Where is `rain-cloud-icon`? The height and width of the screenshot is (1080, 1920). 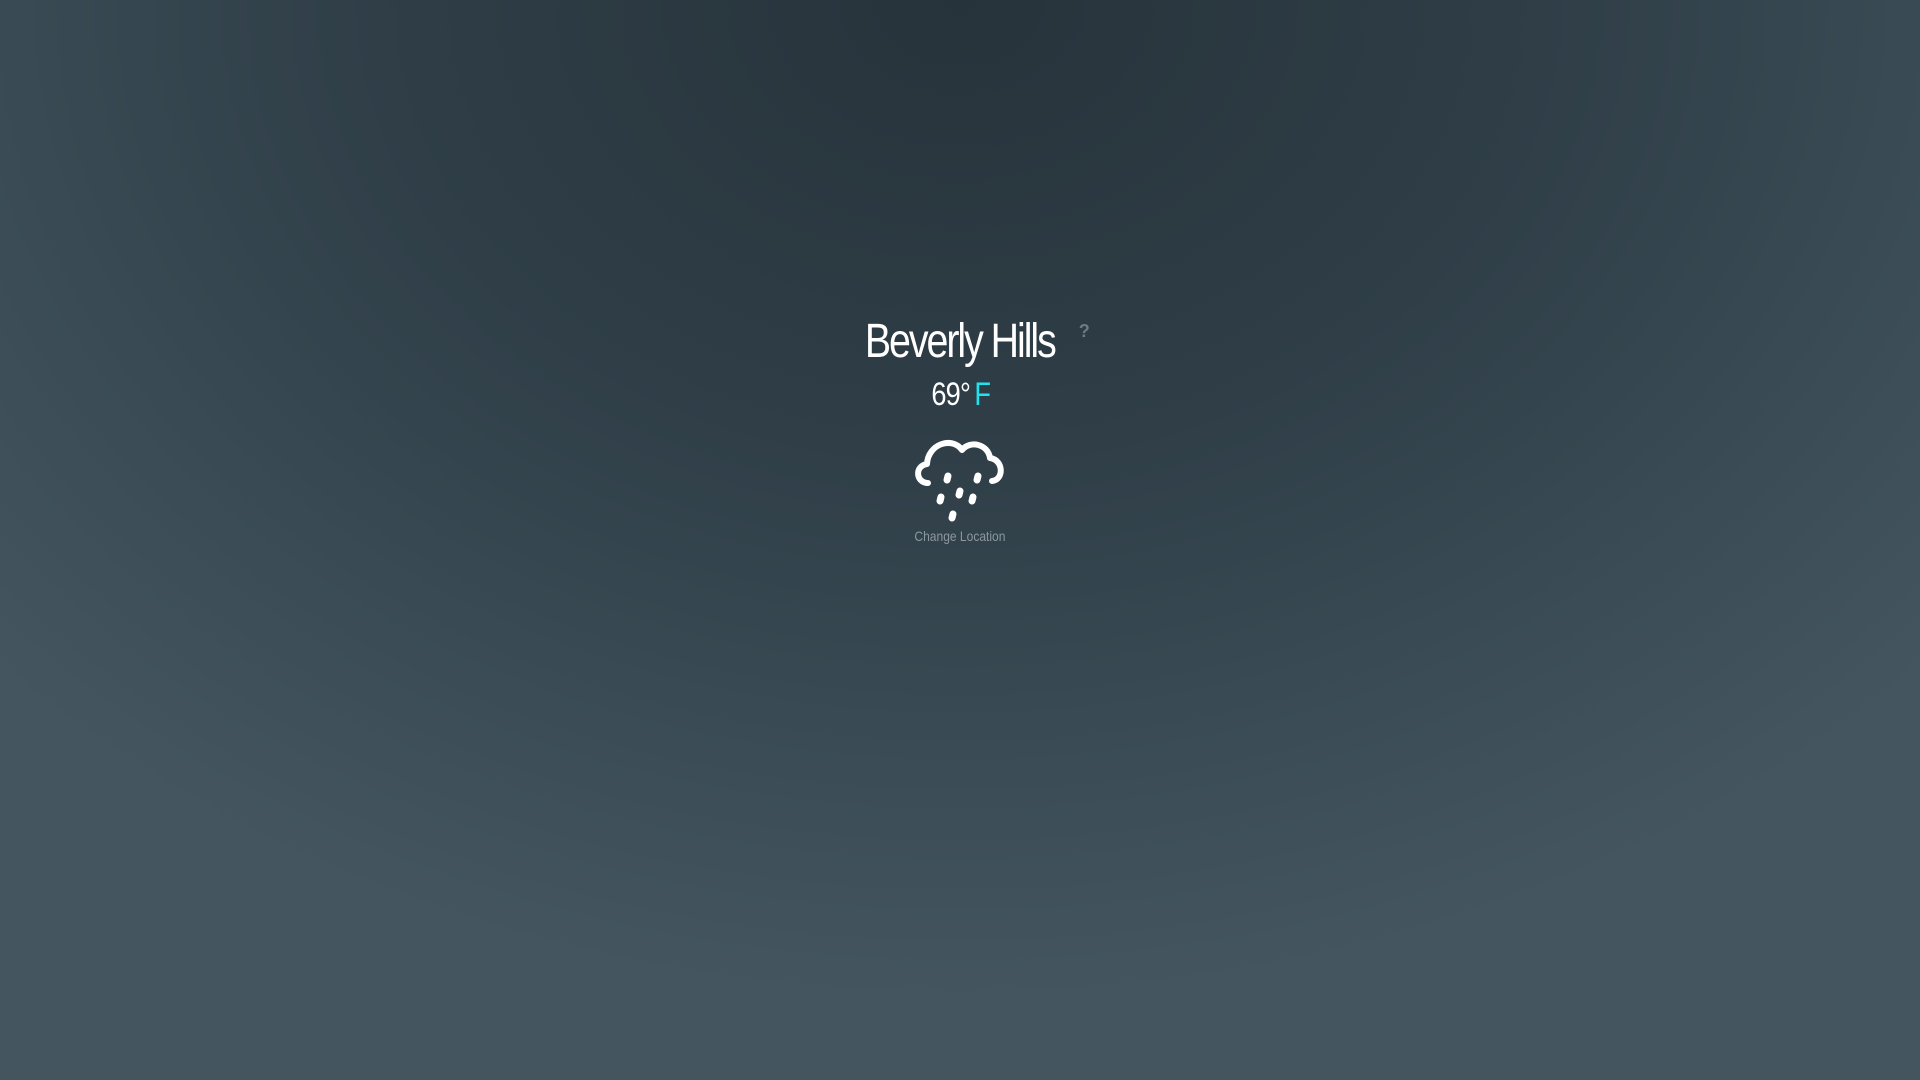
rain-cloud-icon is located at coordinates (959, 481).